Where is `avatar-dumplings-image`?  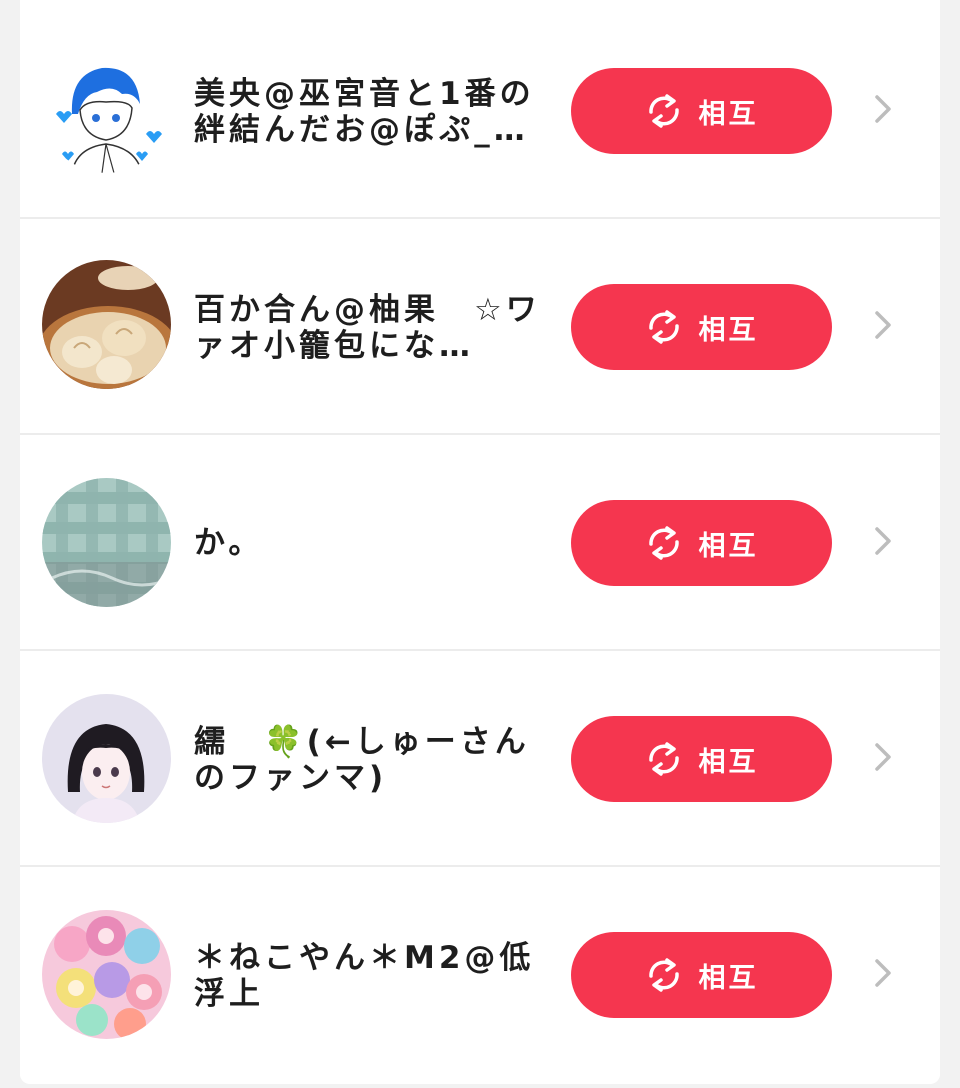
avatar-dumplings-image is located at coordinates (106, 324).